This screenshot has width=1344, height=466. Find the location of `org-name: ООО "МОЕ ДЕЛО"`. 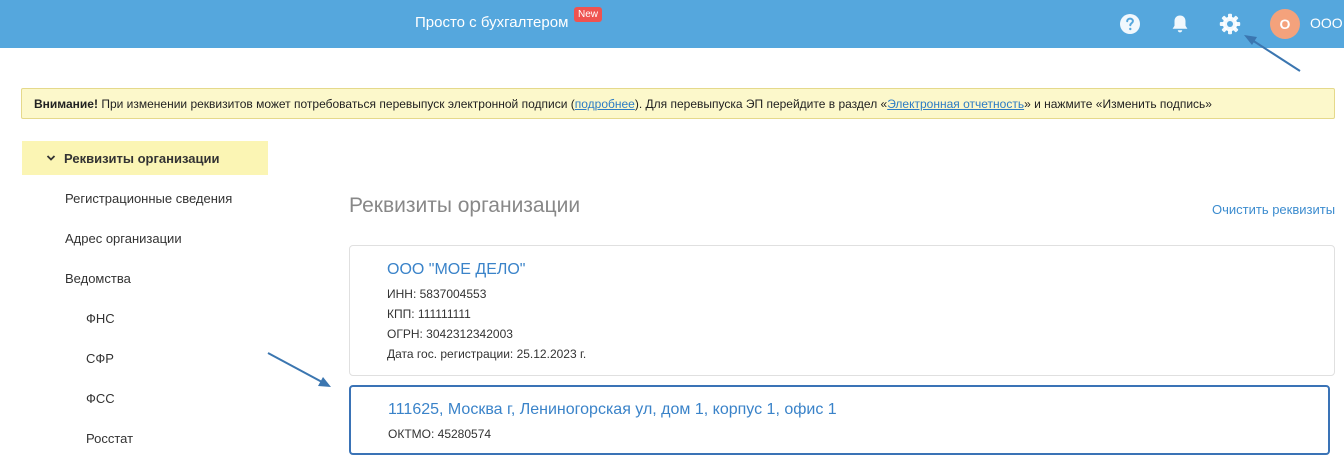

org-name: ООО "МОЕ ДЕЛО" is located at coordinates (456, 270).